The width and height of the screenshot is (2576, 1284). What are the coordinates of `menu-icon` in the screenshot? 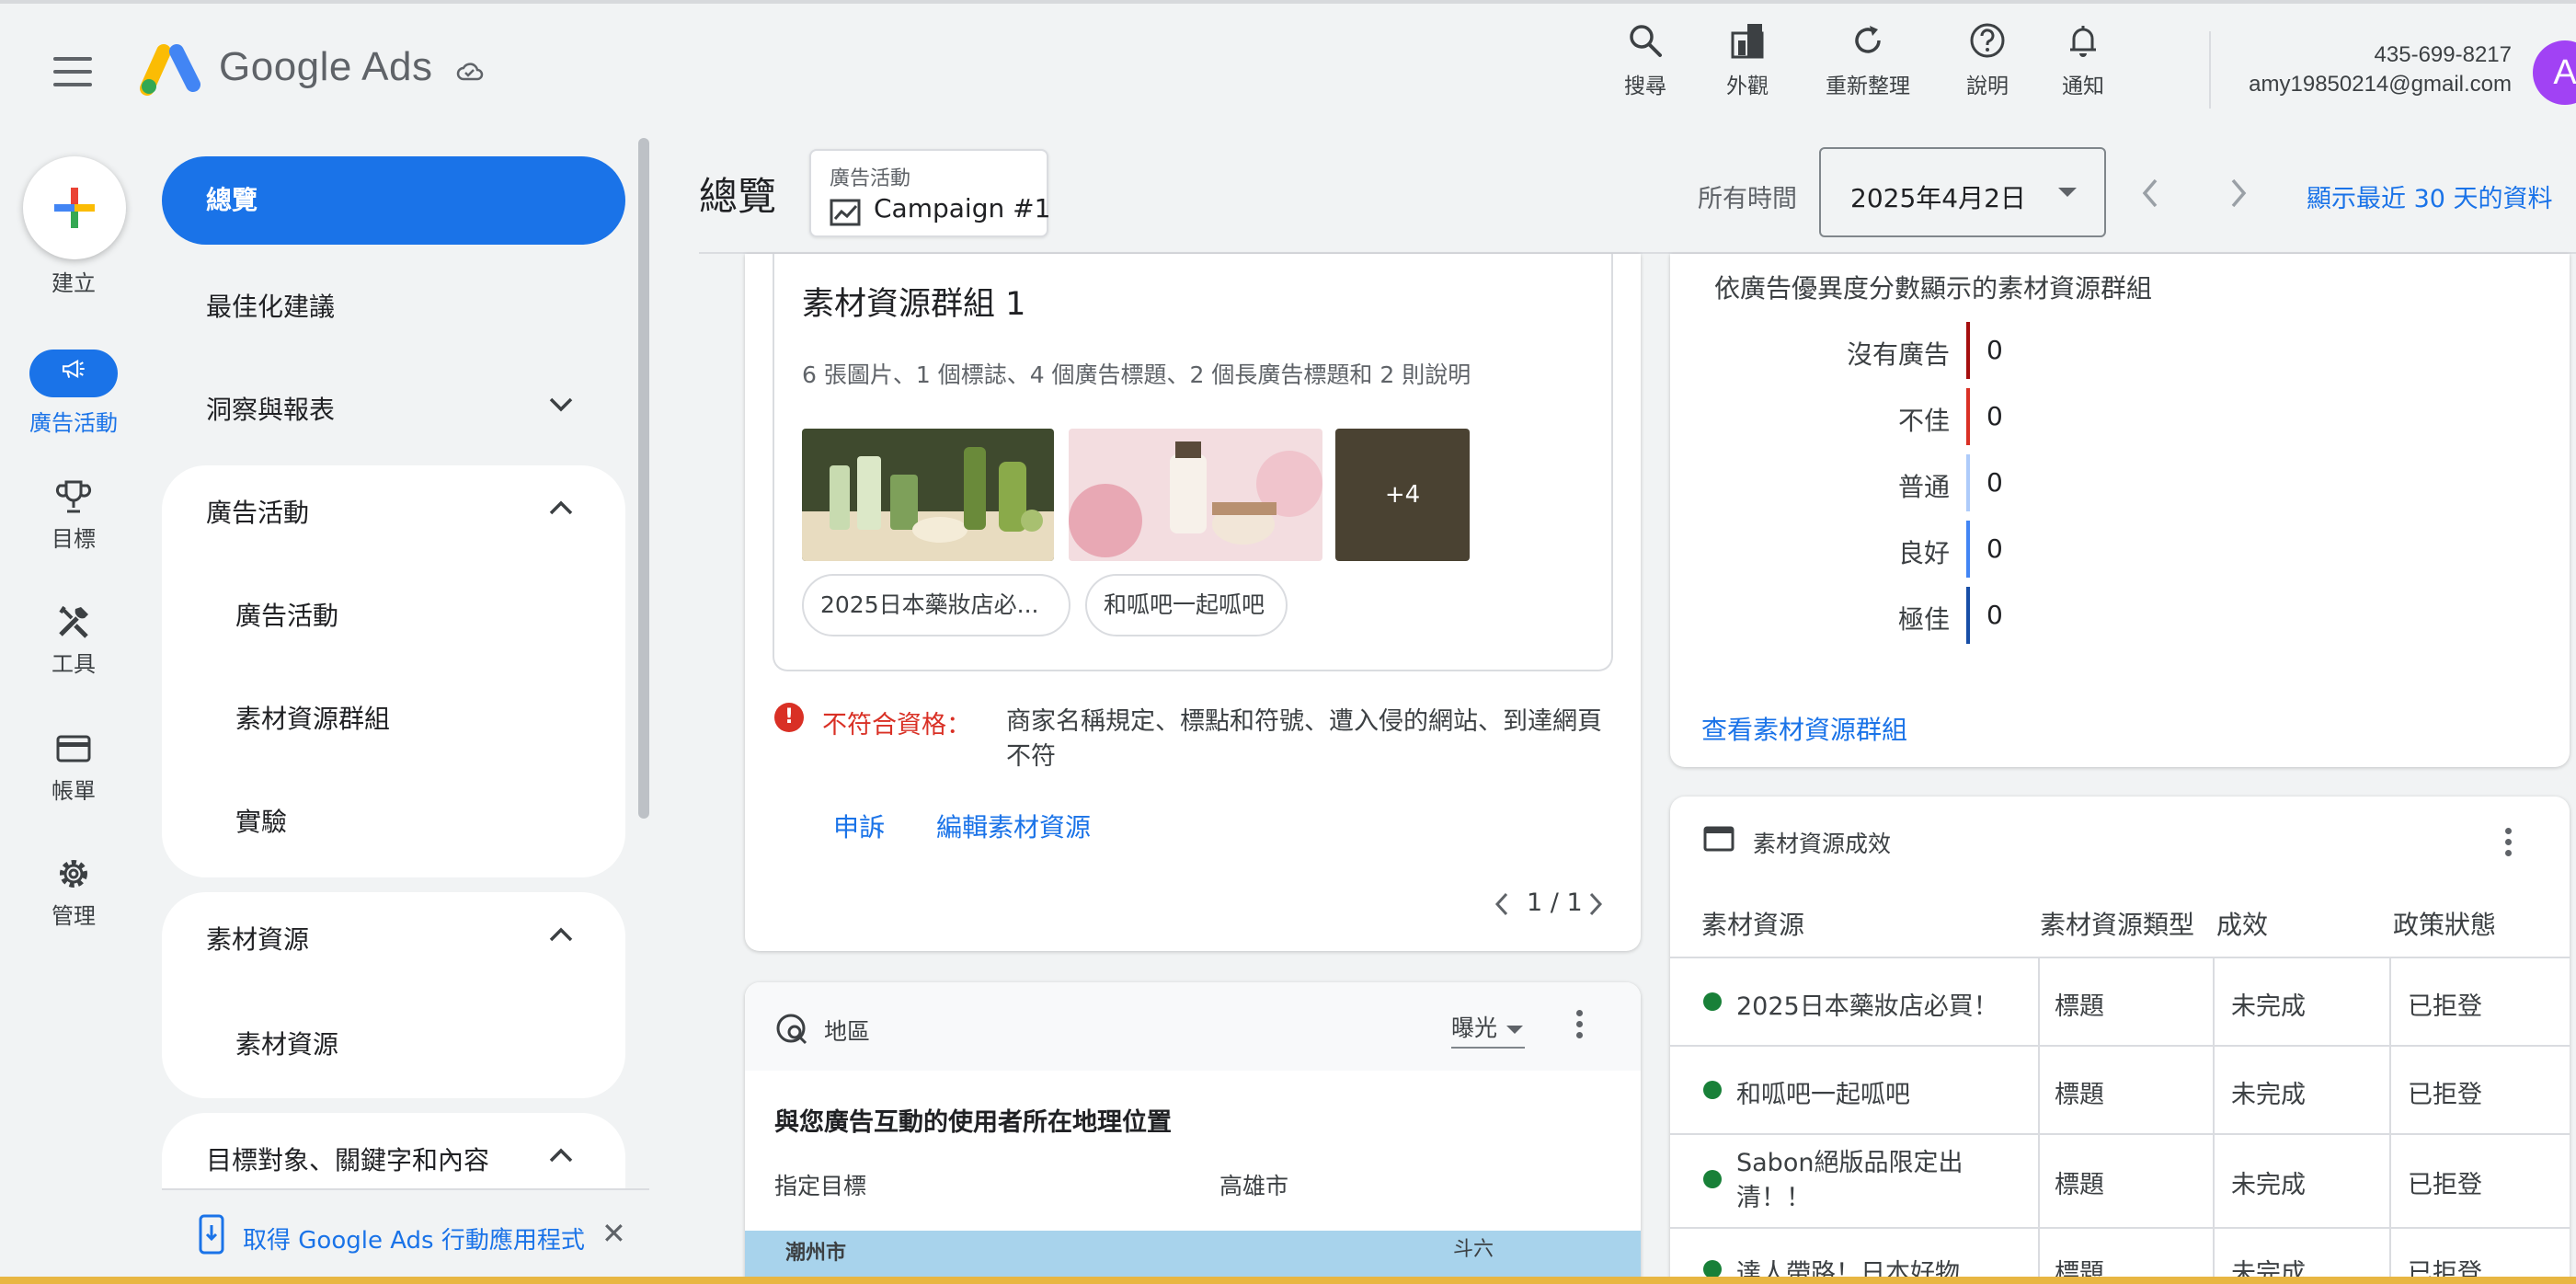 It's located at (72, 72).